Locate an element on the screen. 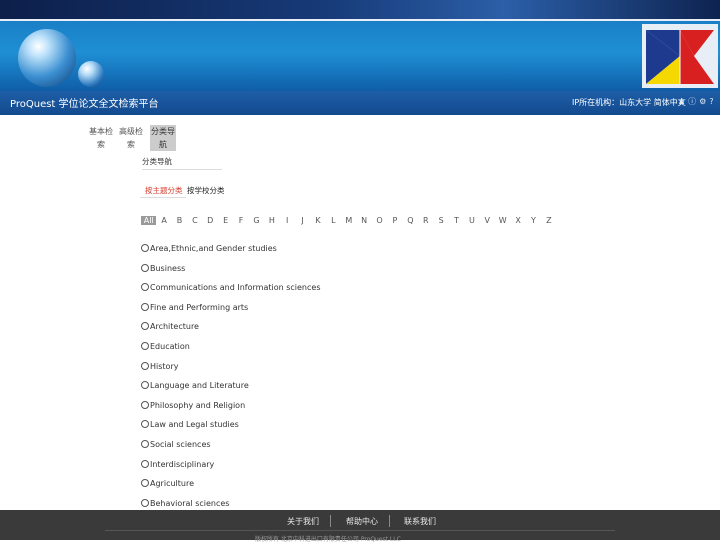 This screenshot has height=543, width=720. category-label: Law and Legal studies is located at coordinates (194, 425).